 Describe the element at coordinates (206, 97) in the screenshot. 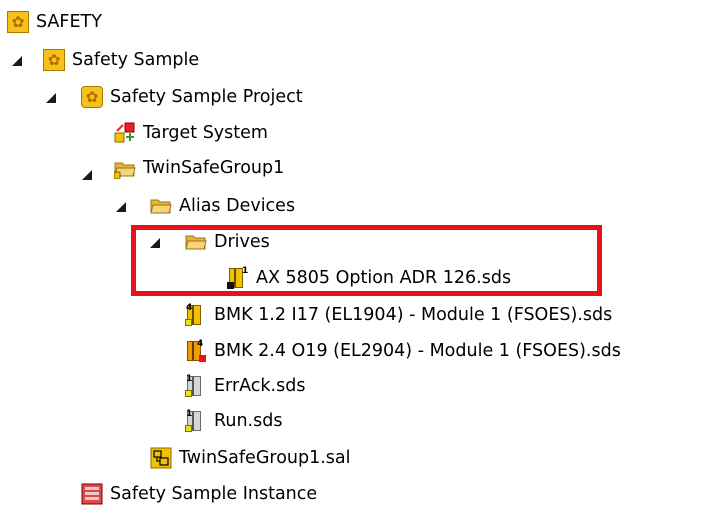

I see `tree-item-label: Safety Sample Project` at that location.